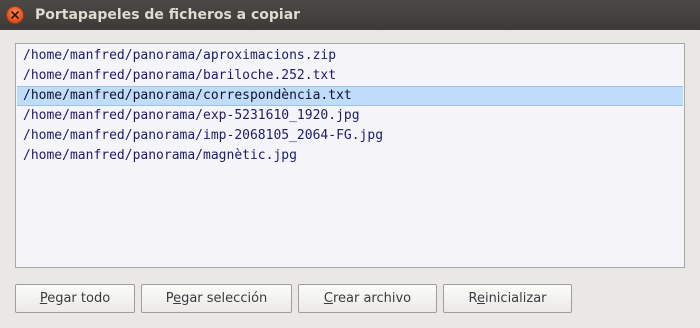 This screenshot has height=328, width=700. I want to click on reset-label: inicializar, so click(515, 298).